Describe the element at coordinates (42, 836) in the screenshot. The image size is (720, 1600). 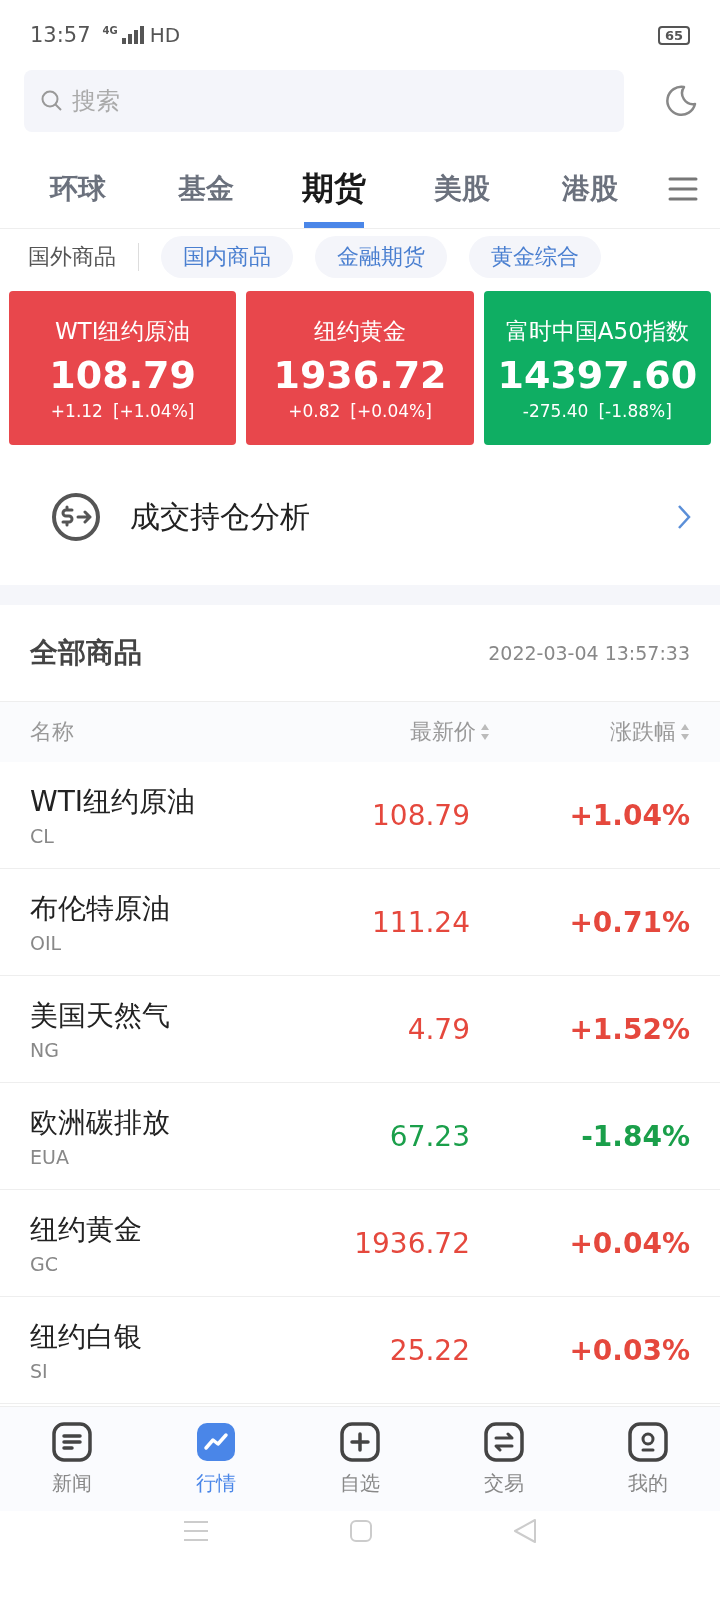
I see `commodity-code: CL` at that location.